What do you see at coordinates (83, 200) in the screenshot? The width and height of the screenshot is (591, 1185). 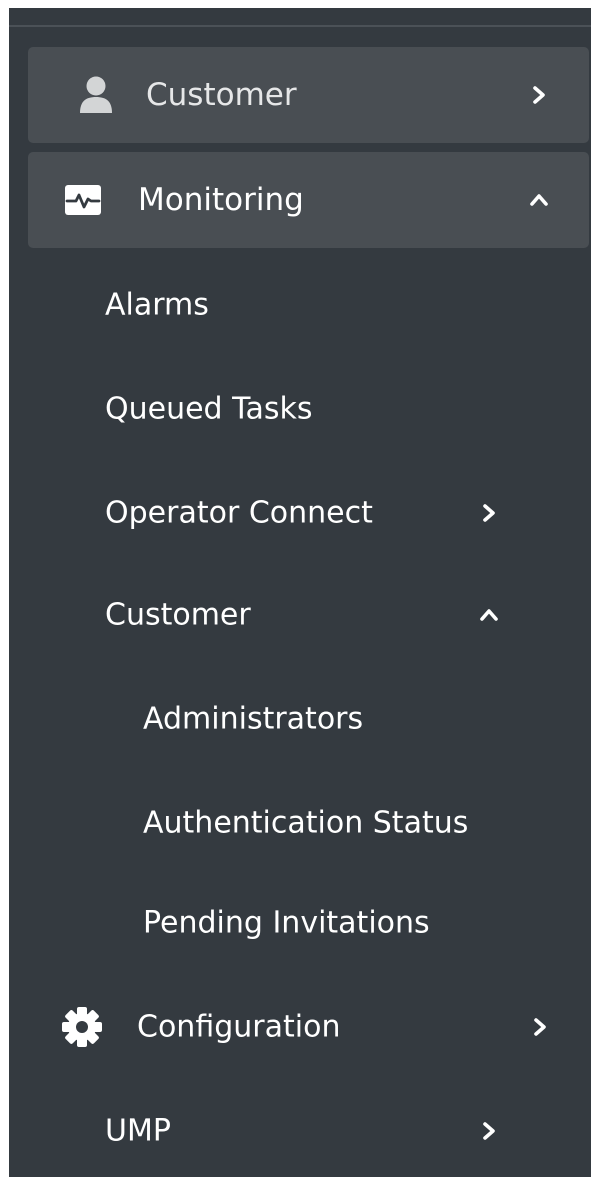 I see `activity-monitor-icon` at bounding box center [83, 200].